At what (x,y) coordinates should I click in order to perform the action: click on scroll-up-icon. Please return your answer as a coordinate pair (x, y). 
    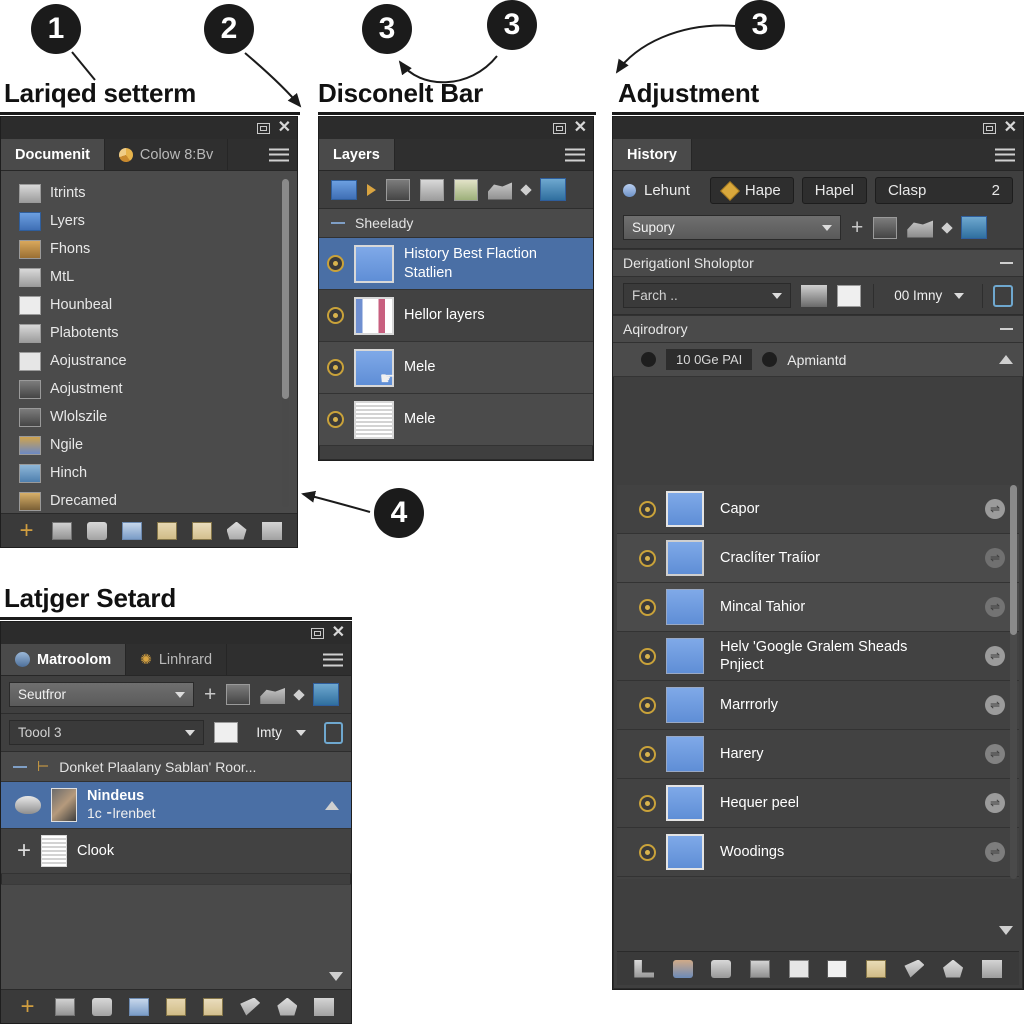
    Looking at the image, I should click on (1006, 359).